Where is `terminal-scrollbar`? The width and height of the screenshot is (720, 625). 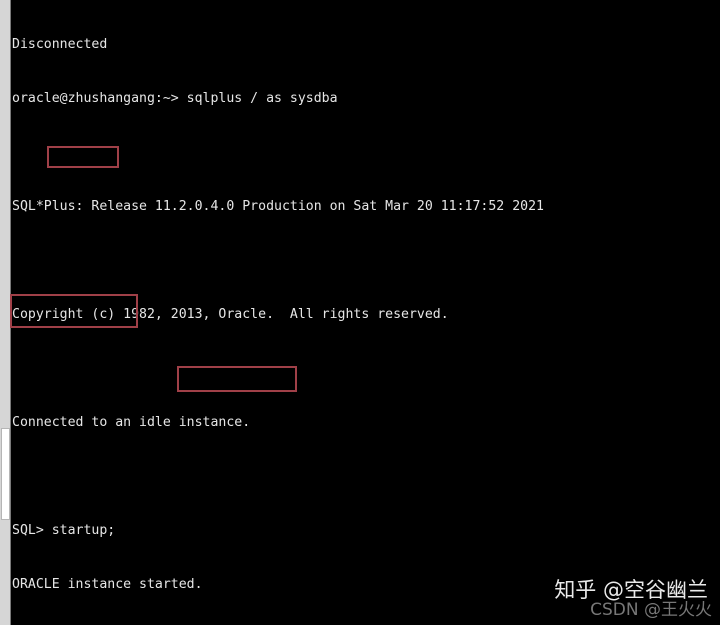
terminal-scrollbar is located at coordinates (5, 312).